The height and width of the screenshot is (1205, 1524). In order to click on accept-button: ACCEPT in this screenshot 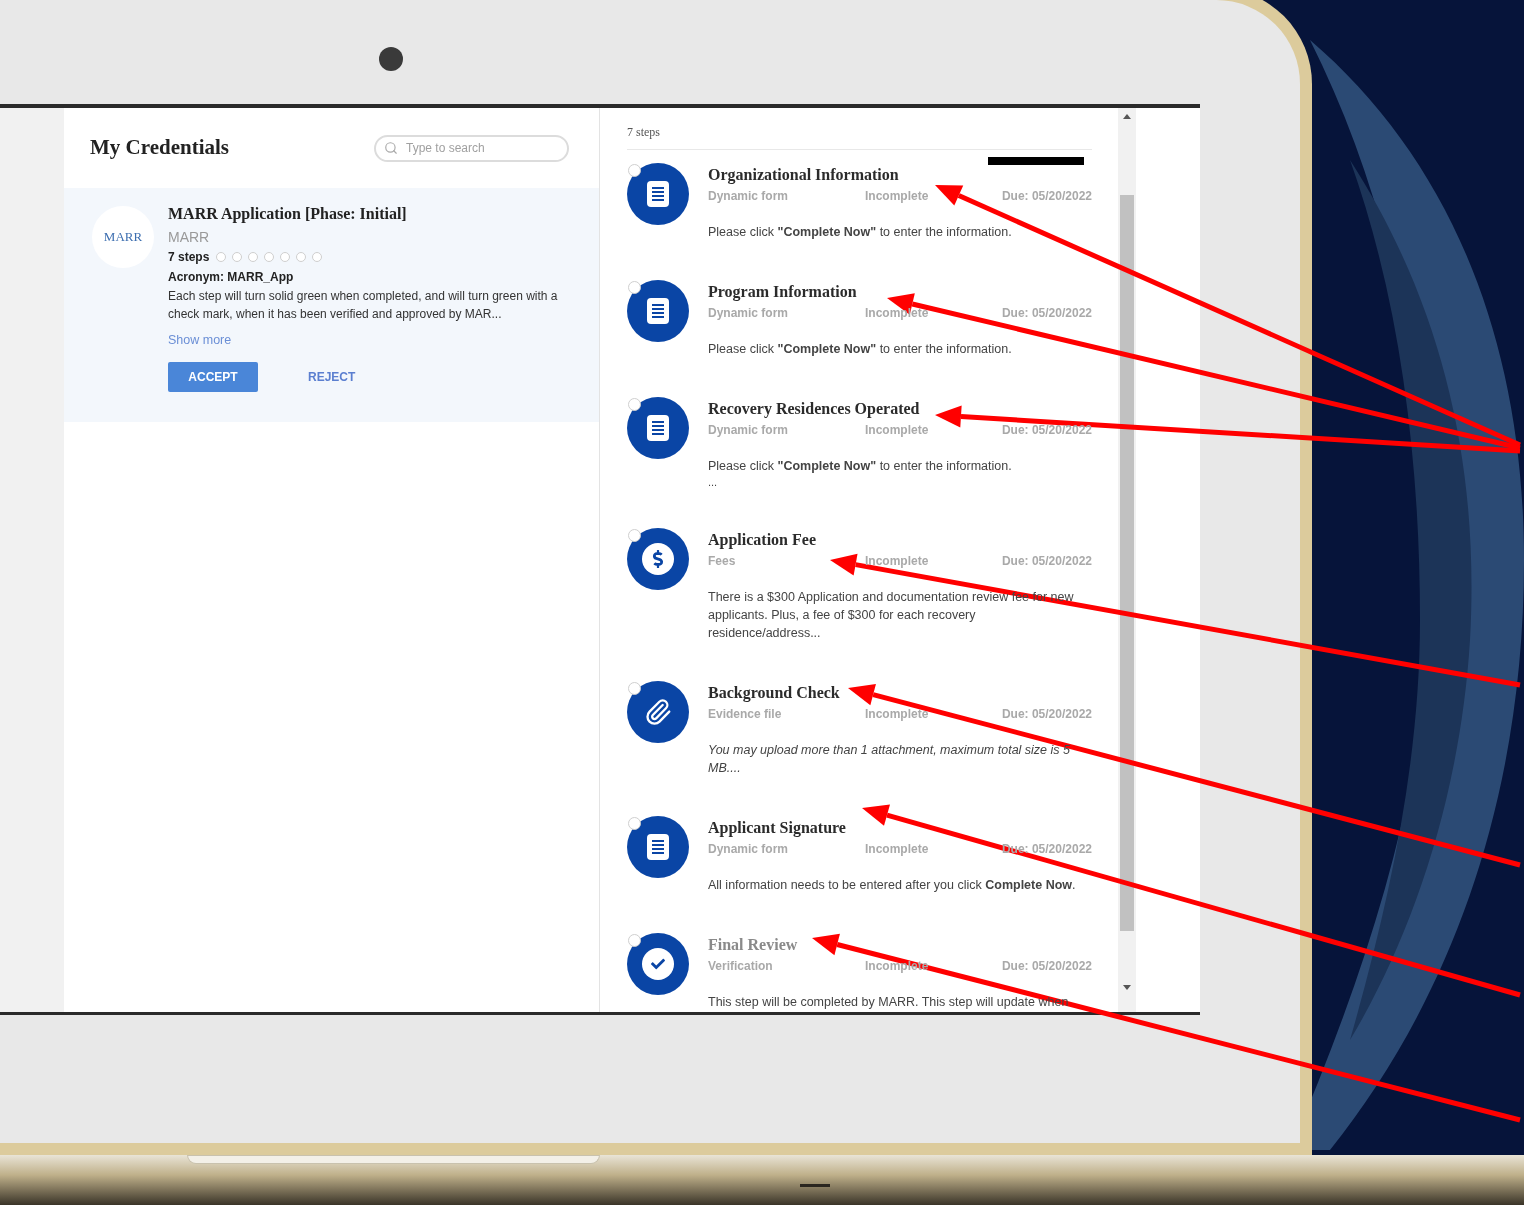, I will do `click(213, 376)`.